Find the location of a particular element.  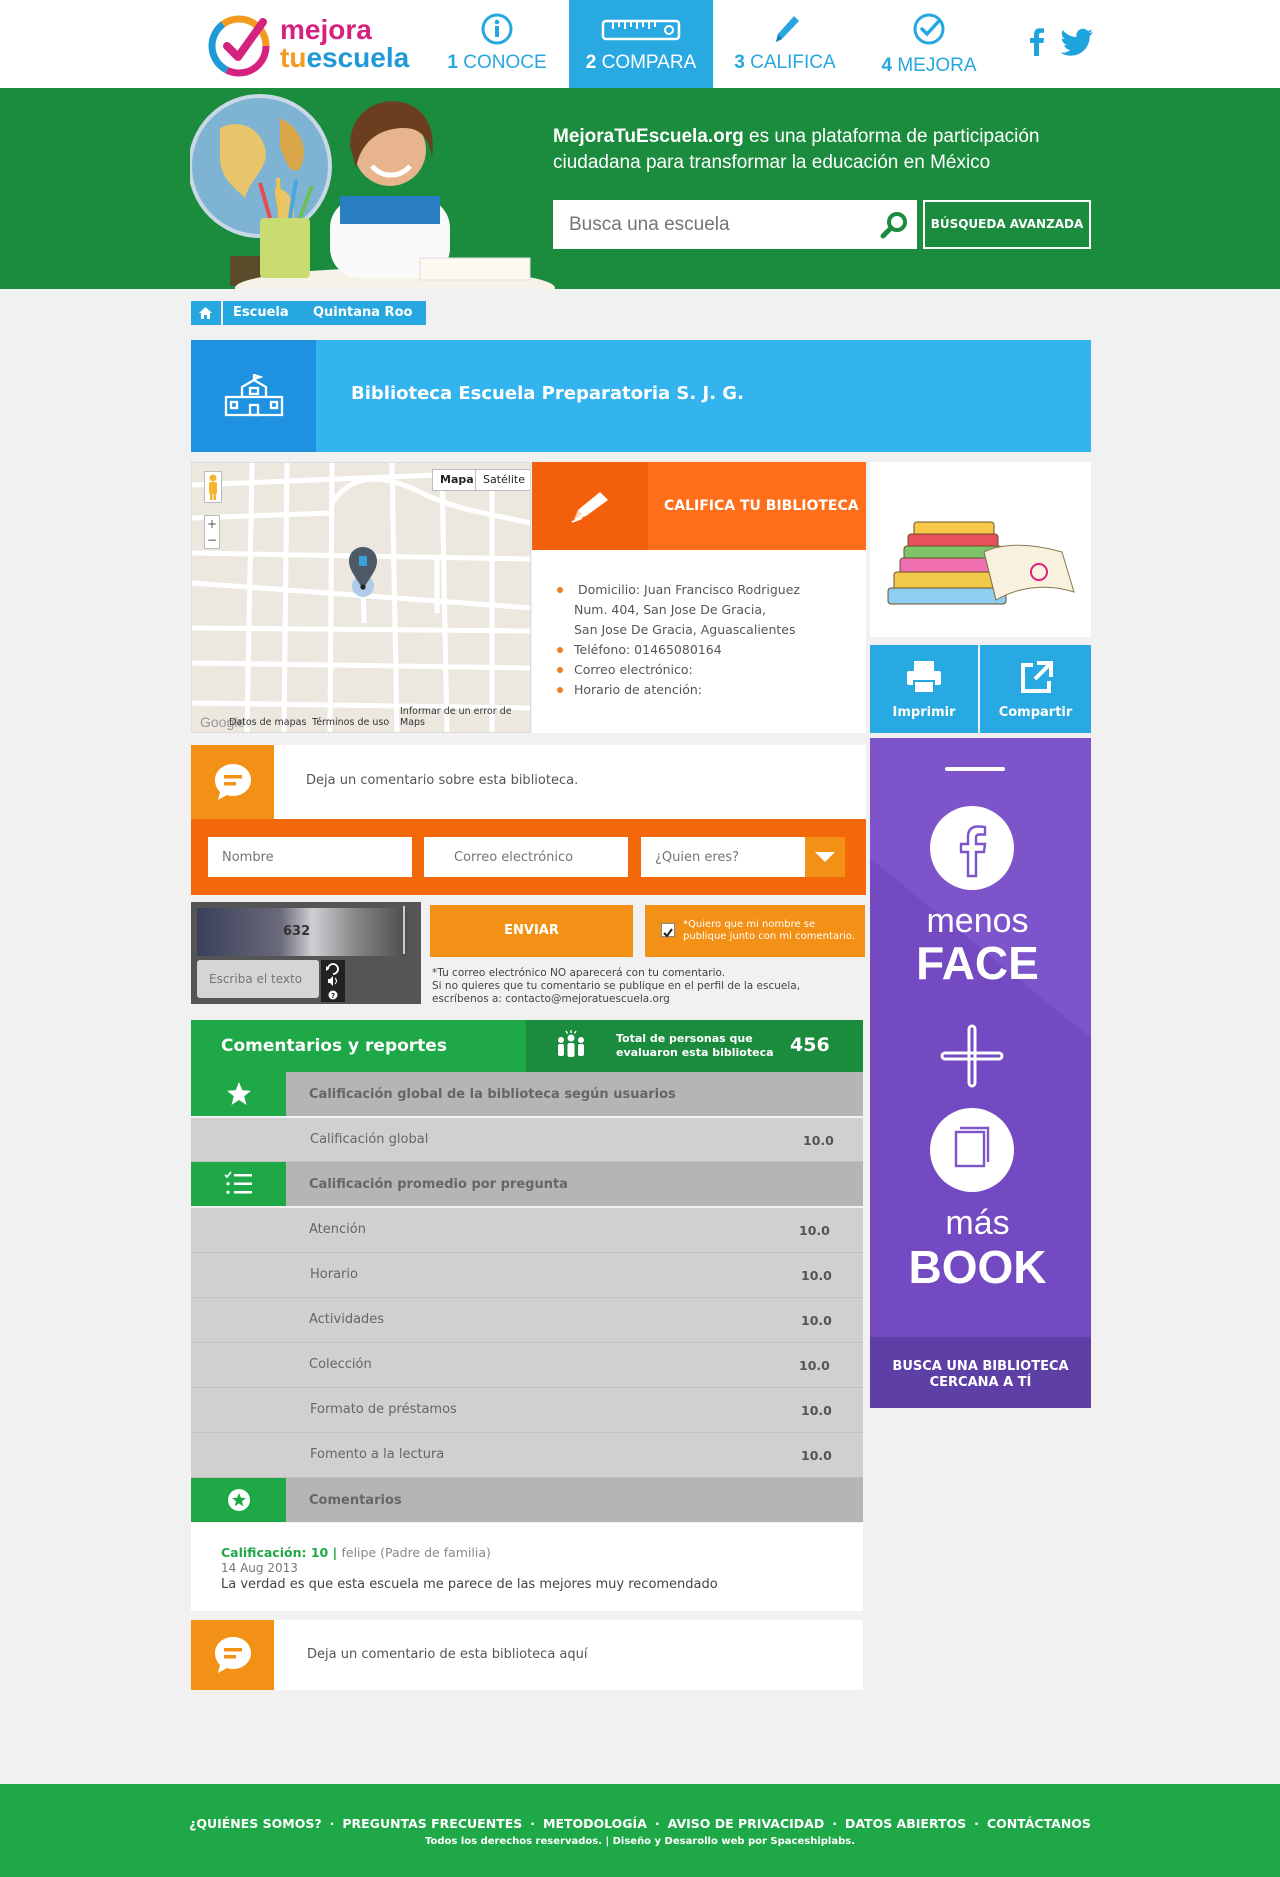

phone: Teléfono: 01465080164 is located at coordinates (678, 650).